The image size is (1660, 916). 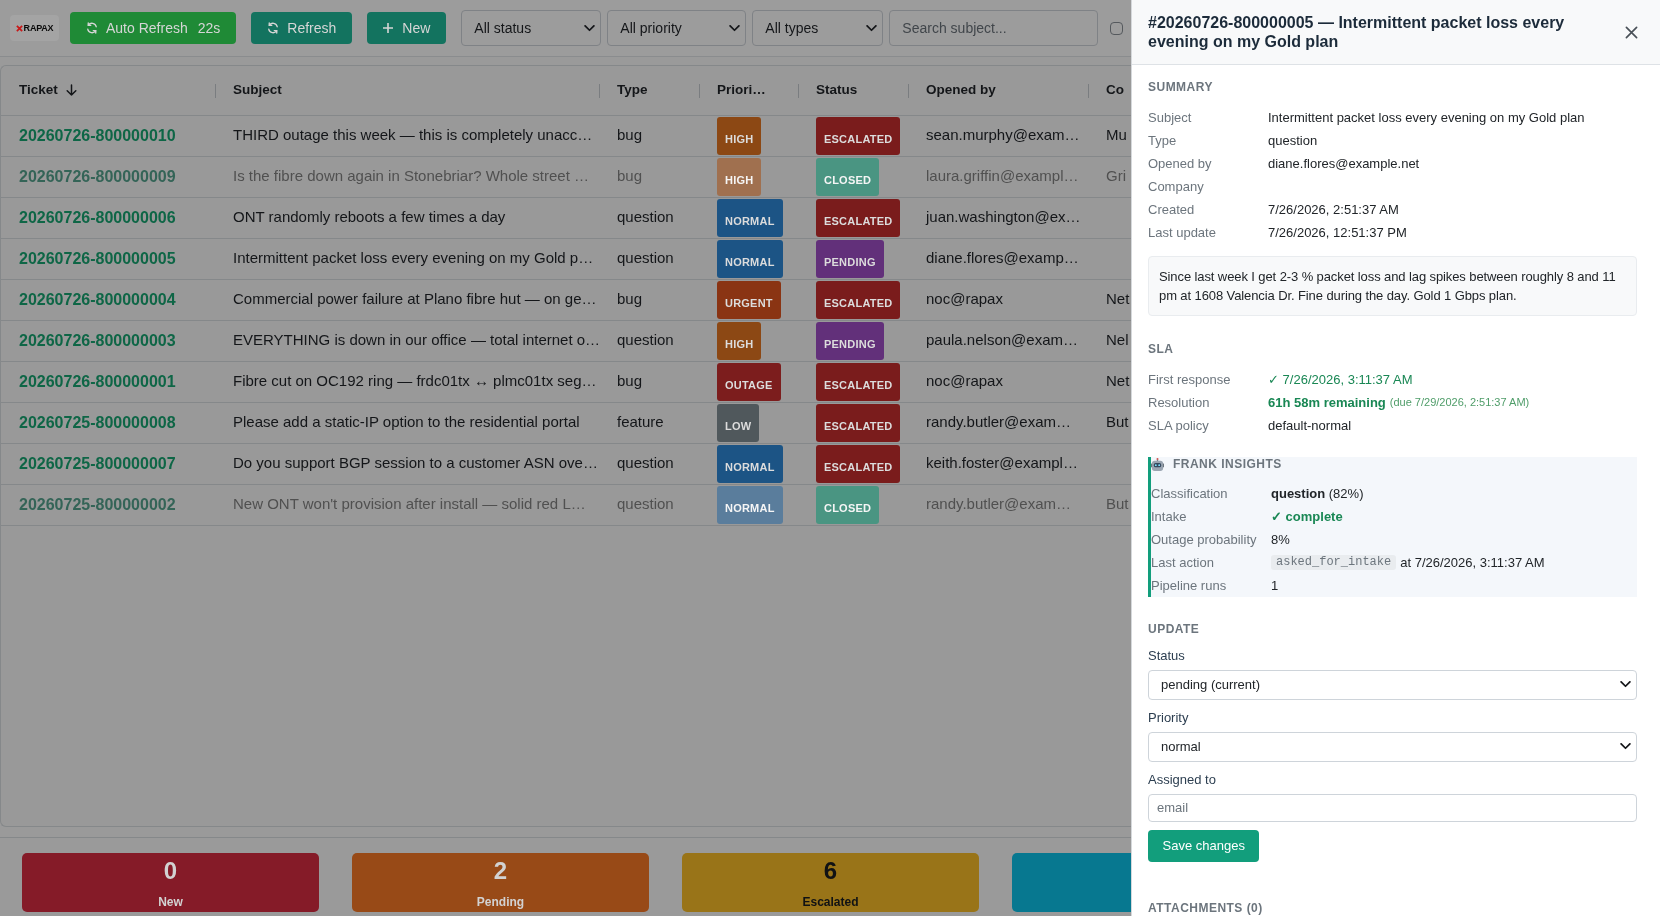 I want to click on checkbox, so click(x=1117, y=28).